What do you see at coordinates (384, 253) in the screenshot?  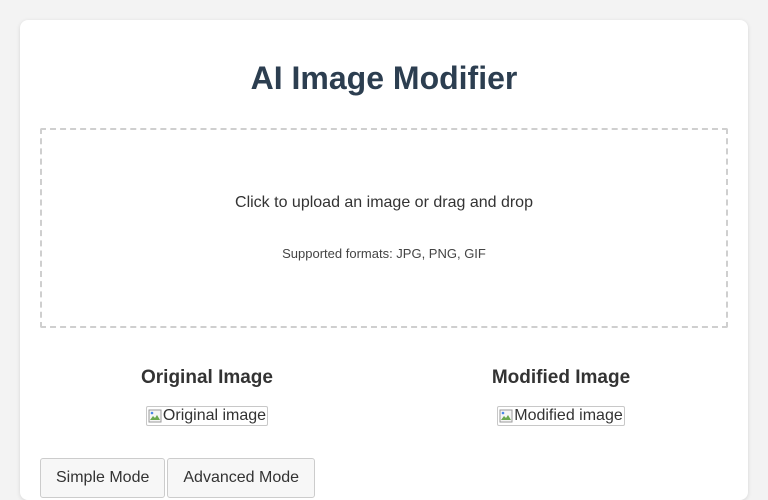 I see `supported-formats: Supported formats: JPG, PNG, GIF` at bounding box center [384, 253].